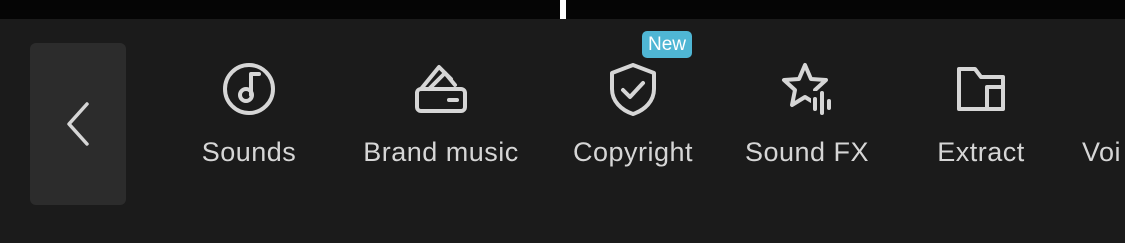 Image resolution: width=1125 pixels, height=243 pixels. I want to click on tool-label: Copyright, so click(633, 152).